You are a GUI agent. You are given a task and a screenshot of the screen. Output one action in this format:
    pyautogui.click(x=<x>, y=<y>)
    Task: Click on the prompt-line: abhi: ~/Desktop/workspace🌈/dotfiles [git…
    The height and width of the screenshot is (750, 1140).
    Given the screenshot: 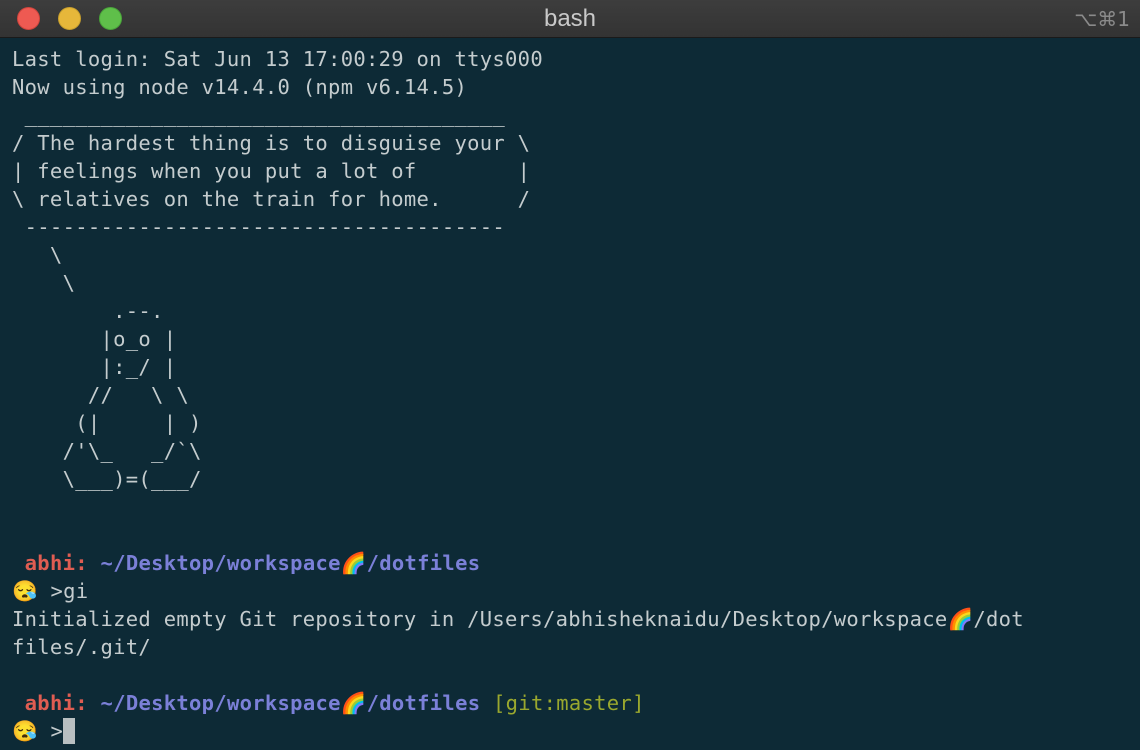 What is the action you would take?
    pyautogui.click(x=573, y=703)
    